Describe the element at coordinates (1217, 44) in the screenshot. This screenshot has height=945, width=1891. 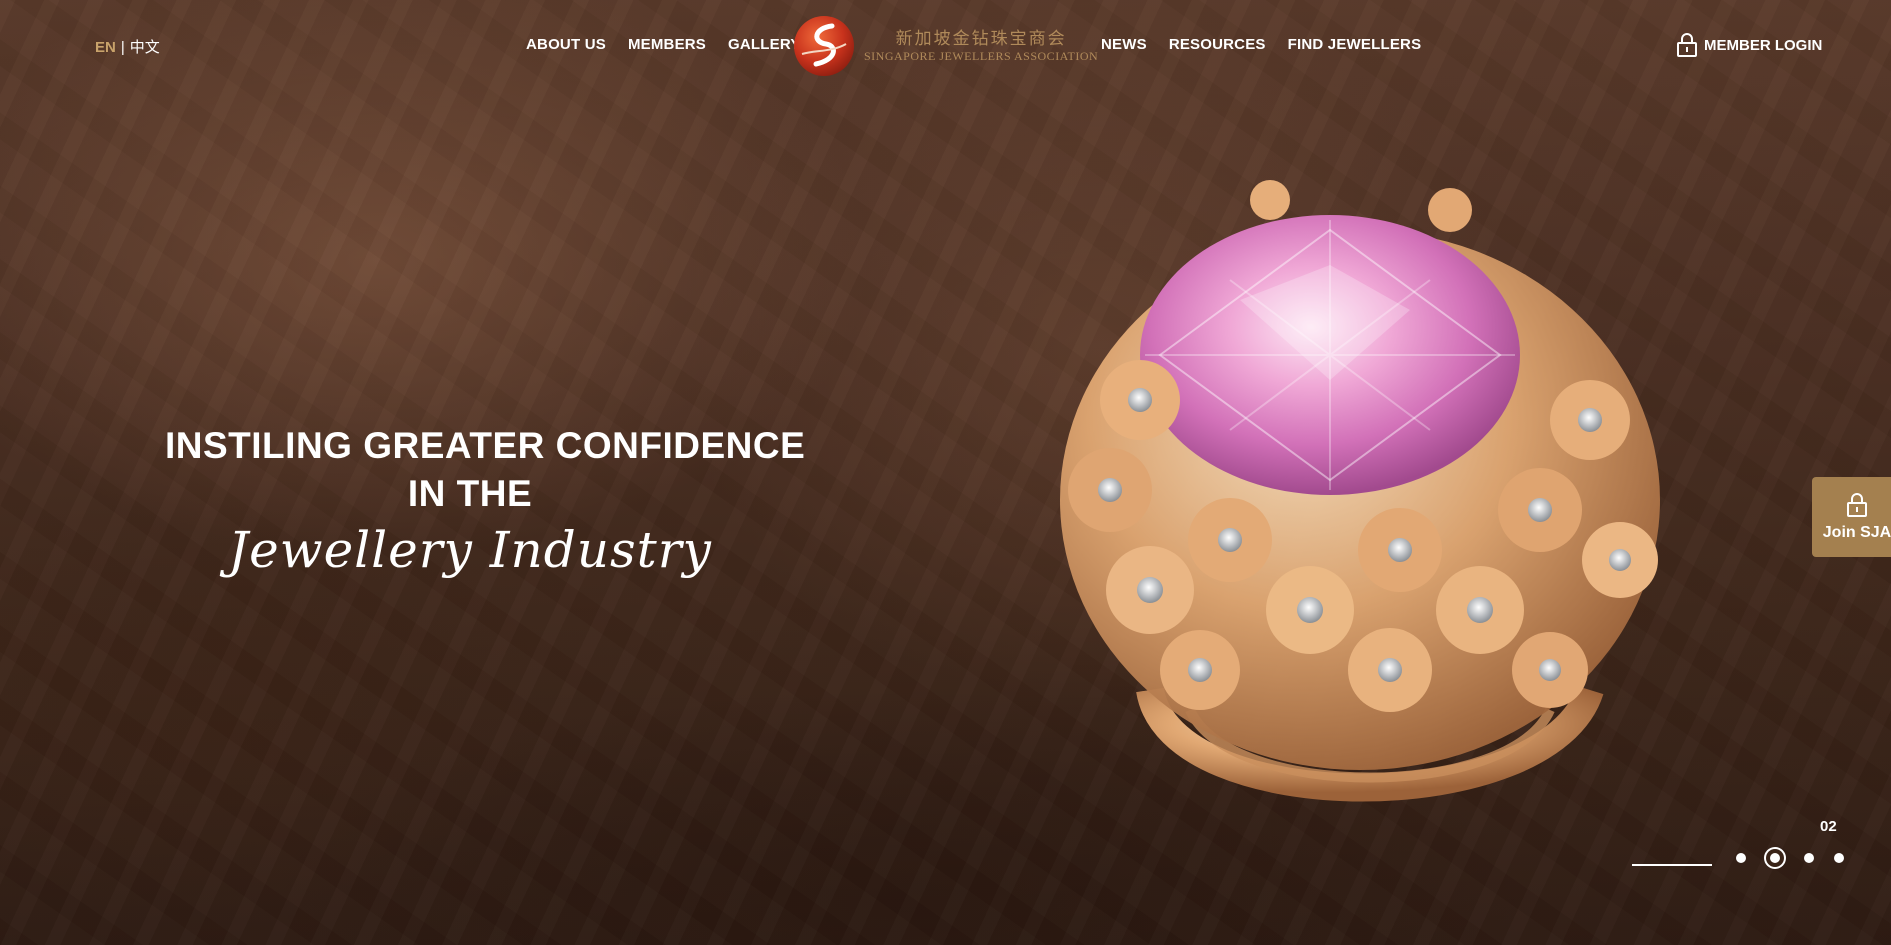
I see `nav-resources: RESOURCES` at that location.